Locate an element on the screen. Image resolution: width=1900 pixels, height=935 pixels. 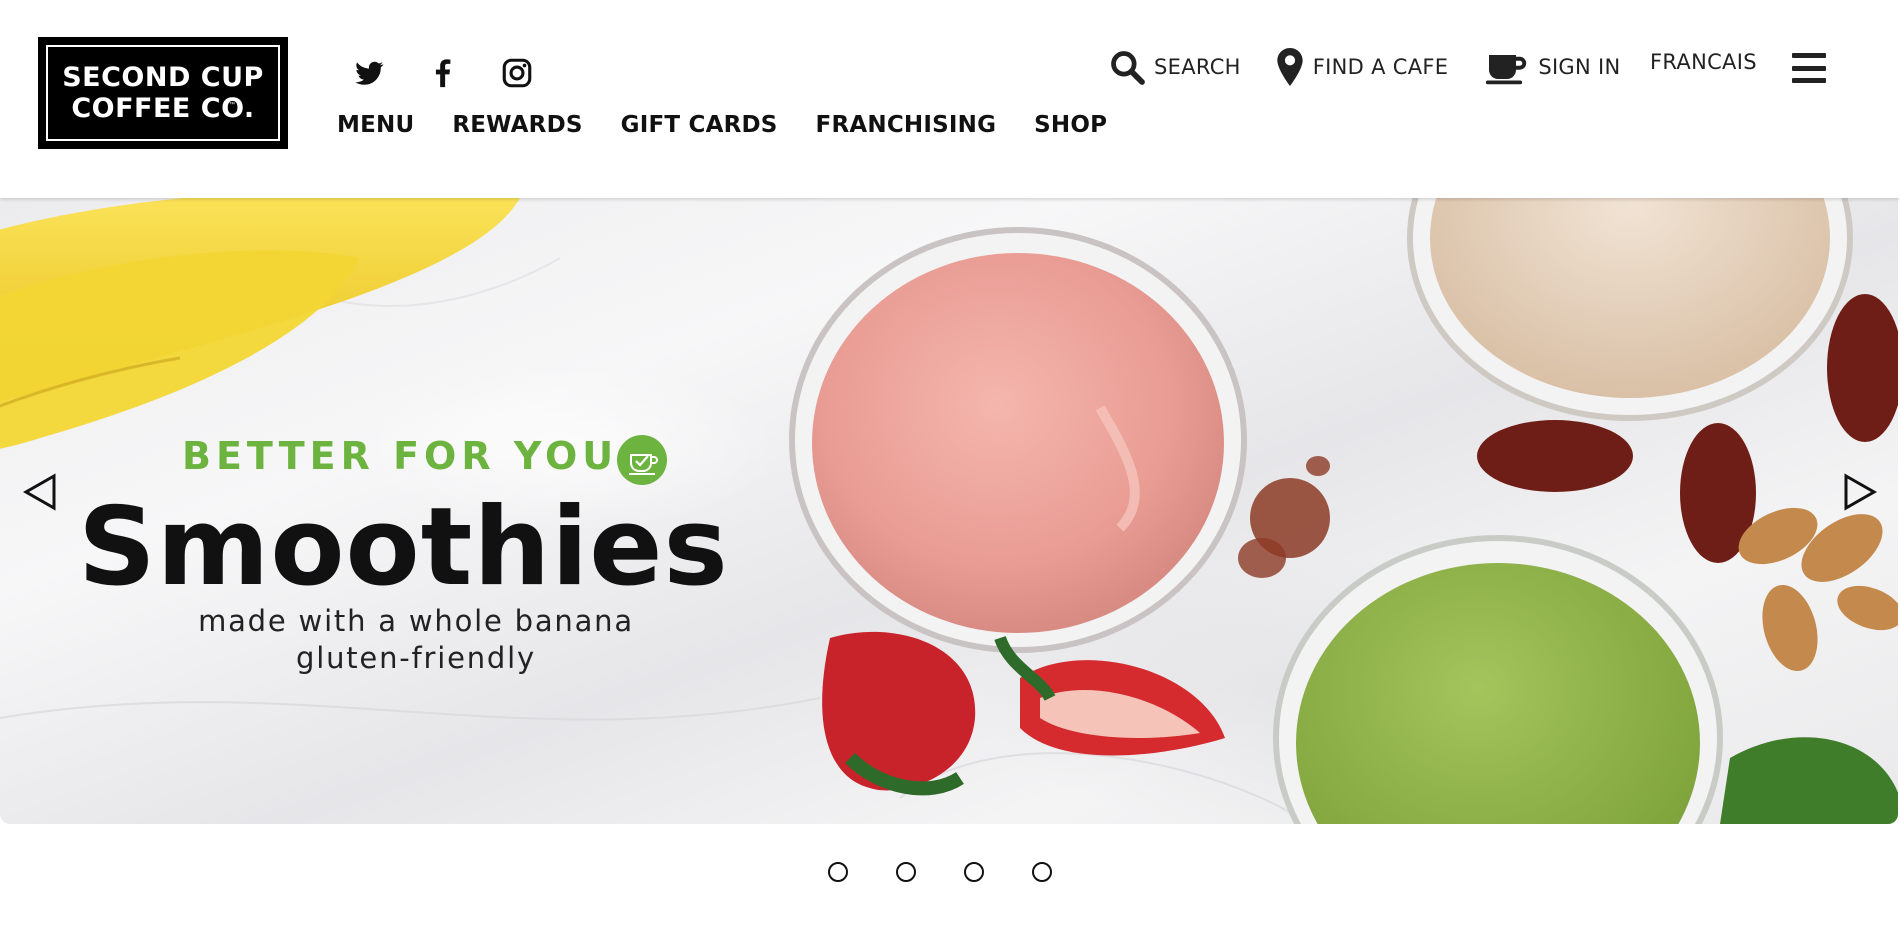
main-navigation: MENU REWARDS GIFT CARDS FRANCHISING SHOP is located at coordinates (741, 125).